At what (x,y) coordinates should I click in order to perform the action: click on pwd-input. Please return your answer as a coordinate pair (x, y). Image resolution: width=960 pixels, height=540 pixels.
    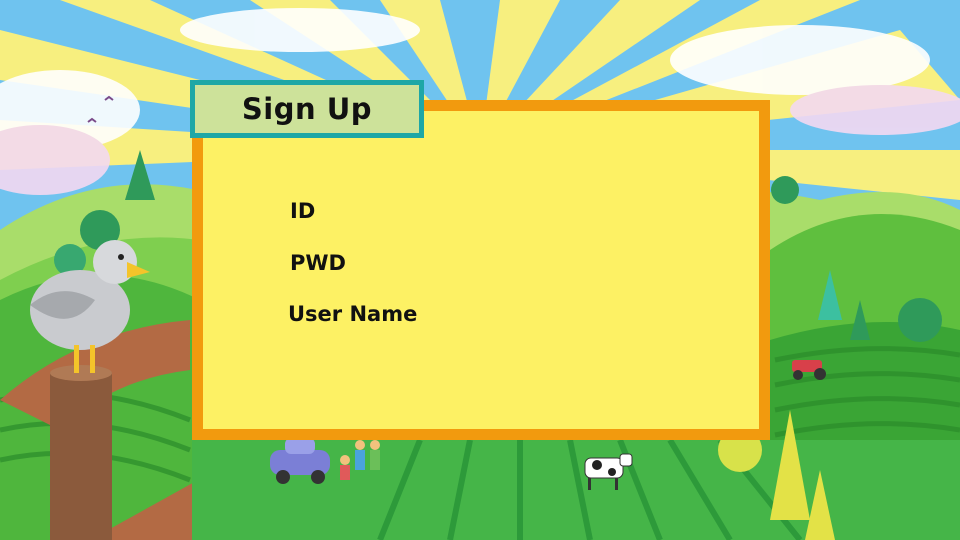
    Looking at the image, I should click on (510, 263).